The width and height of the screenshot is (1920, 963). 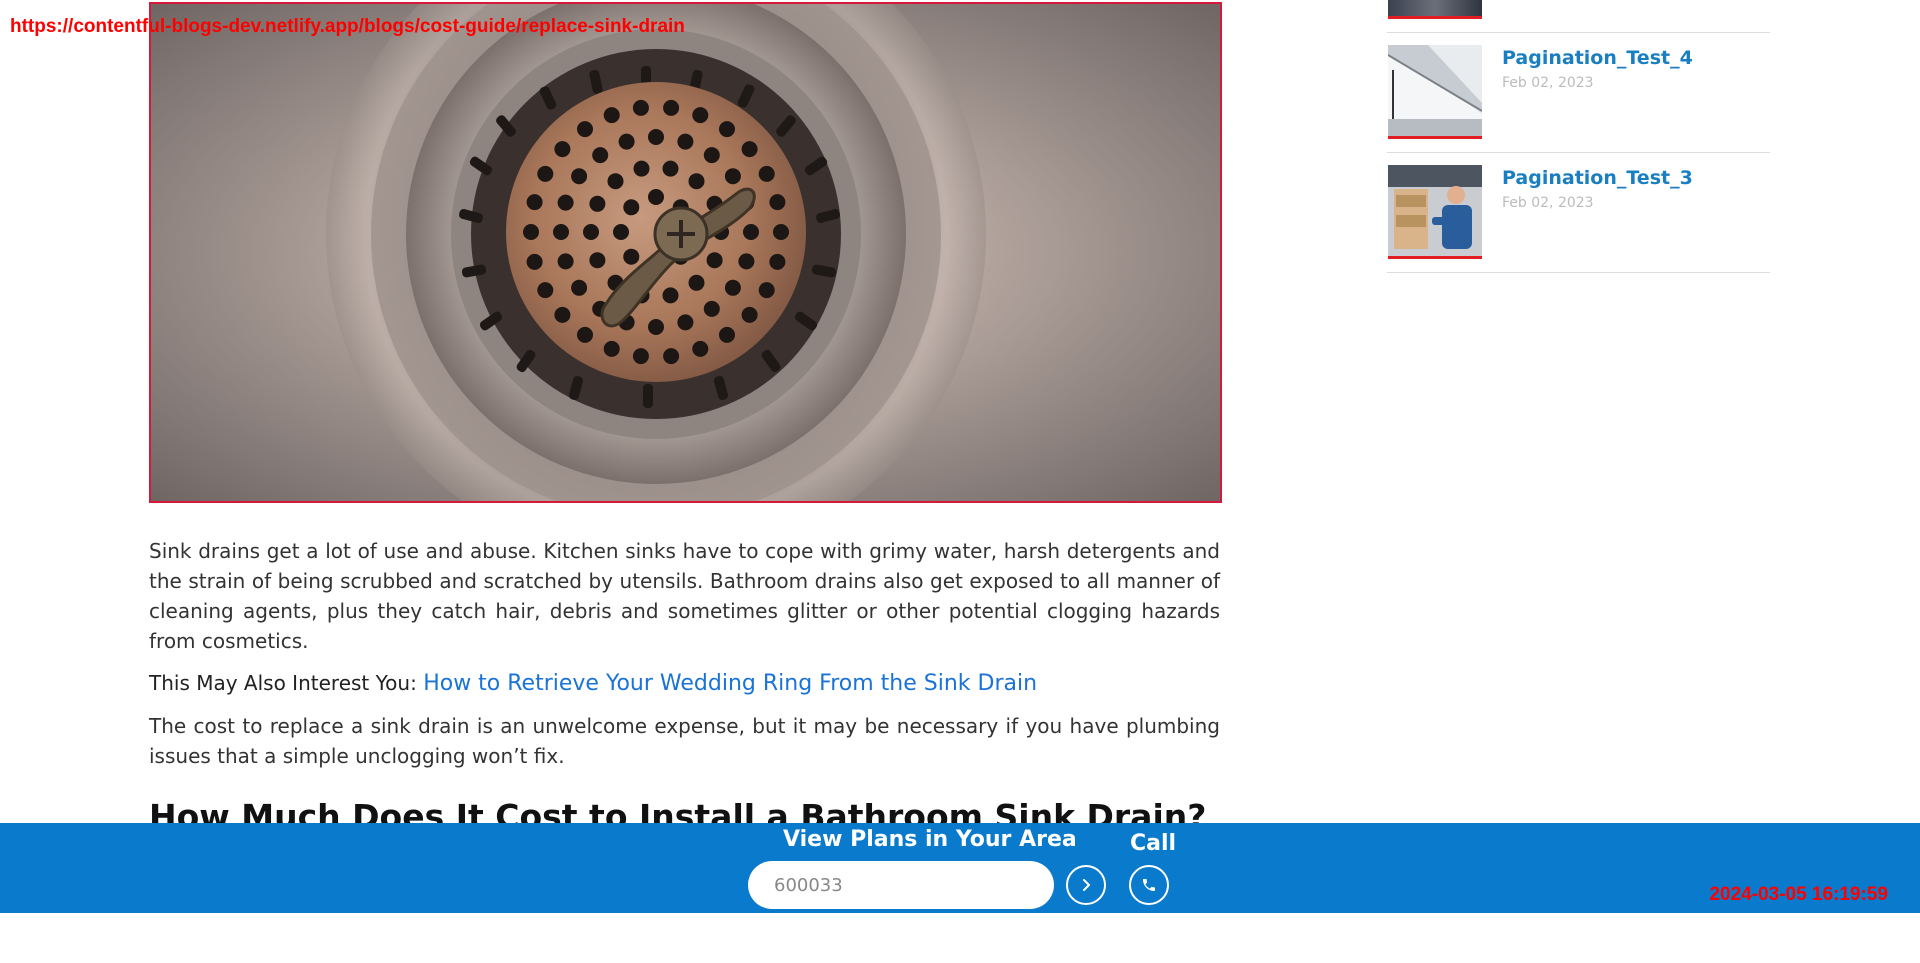 What do you see at coordinates (1578, 93) in the screenshot?
I see `sidebar-item: Pagination_Test_4 Feb 02, 2023` at bounding box center [1578, 93].